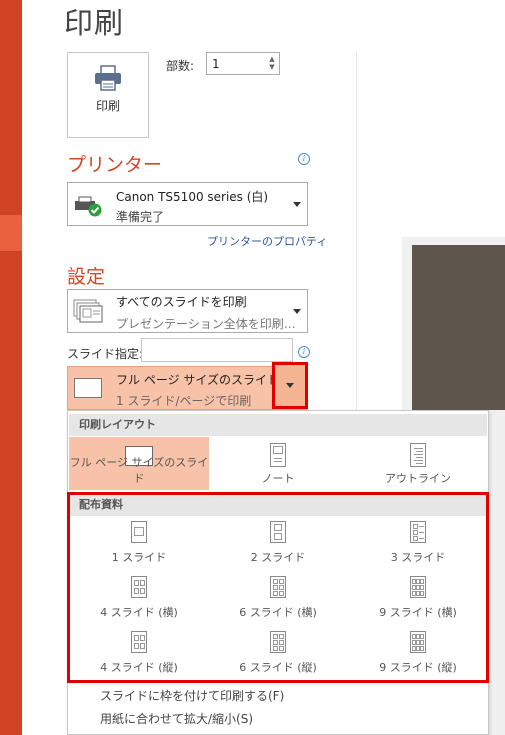  What do you see at coordinates (278, 478) in the screenshot?
I see `layout-option-label: ノート` at bounding box center [278, 478].